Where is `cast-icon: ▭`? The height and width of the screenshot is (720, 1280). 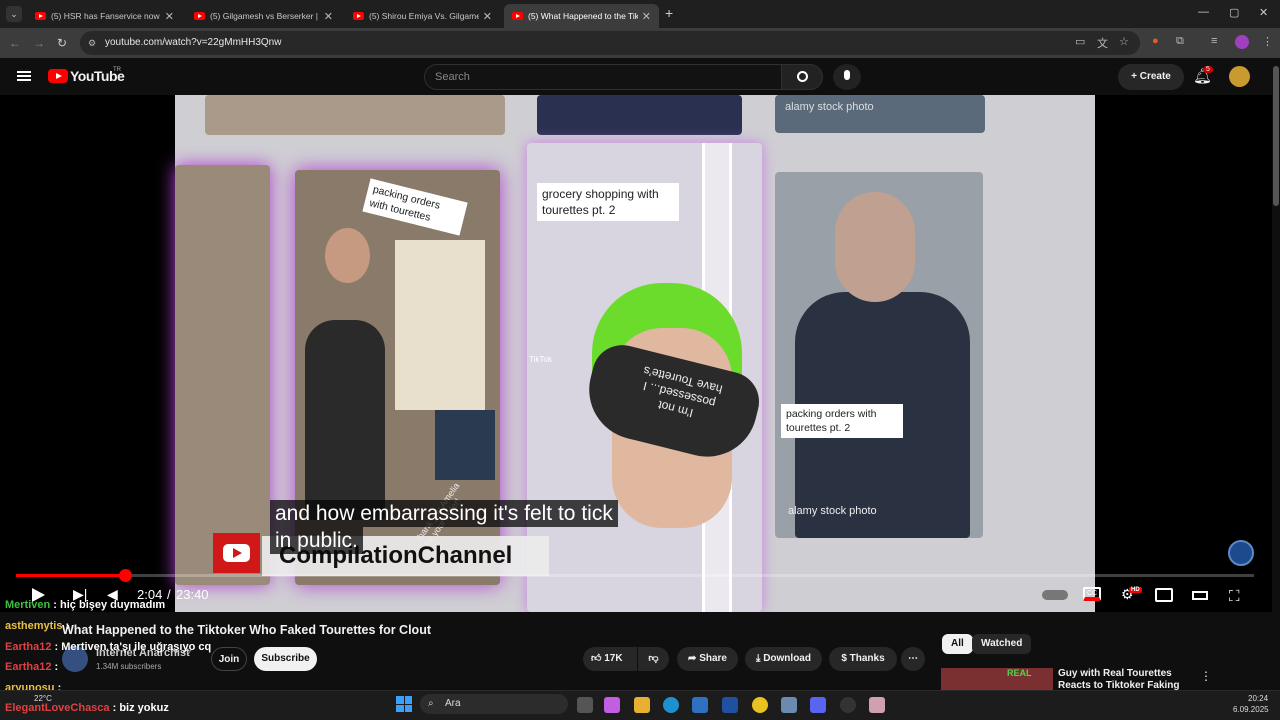
cast-icon: ▭ is located at coordinates (1080, 41).